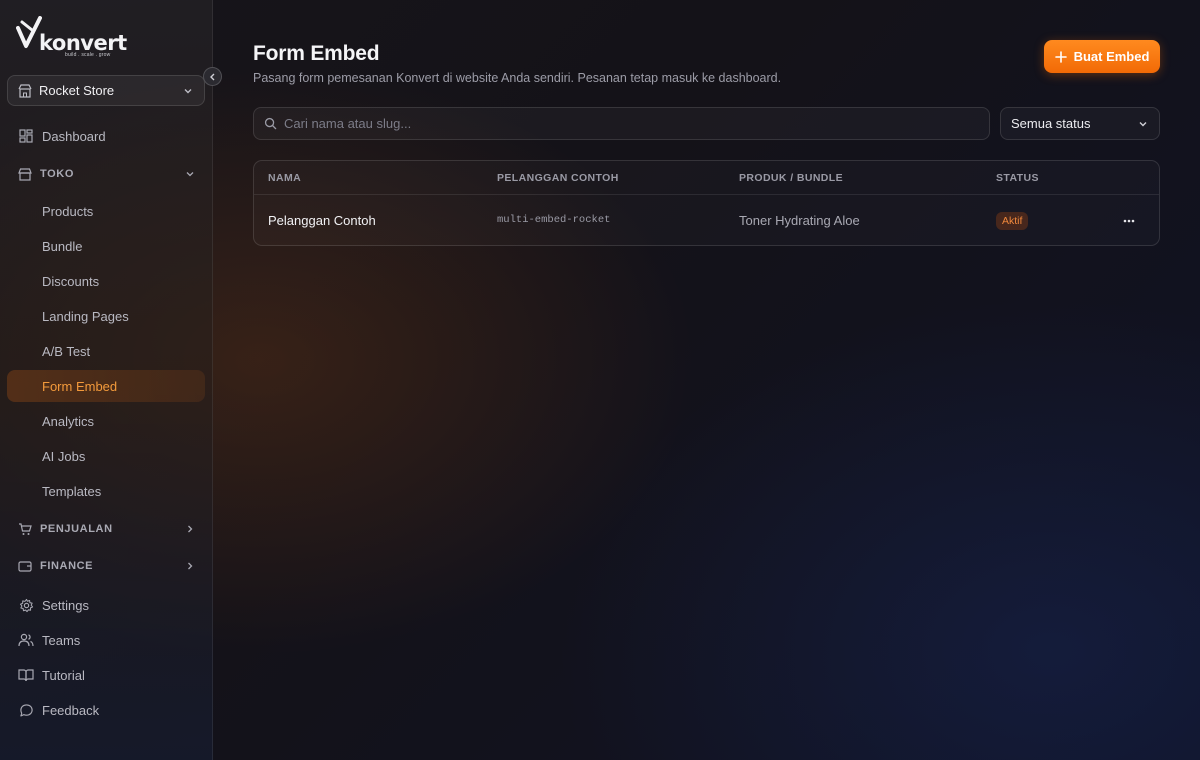  What do you see at coordinates (26, 605) in the screenshot?
I see `gear-icon` at bounding box center [26, 605].